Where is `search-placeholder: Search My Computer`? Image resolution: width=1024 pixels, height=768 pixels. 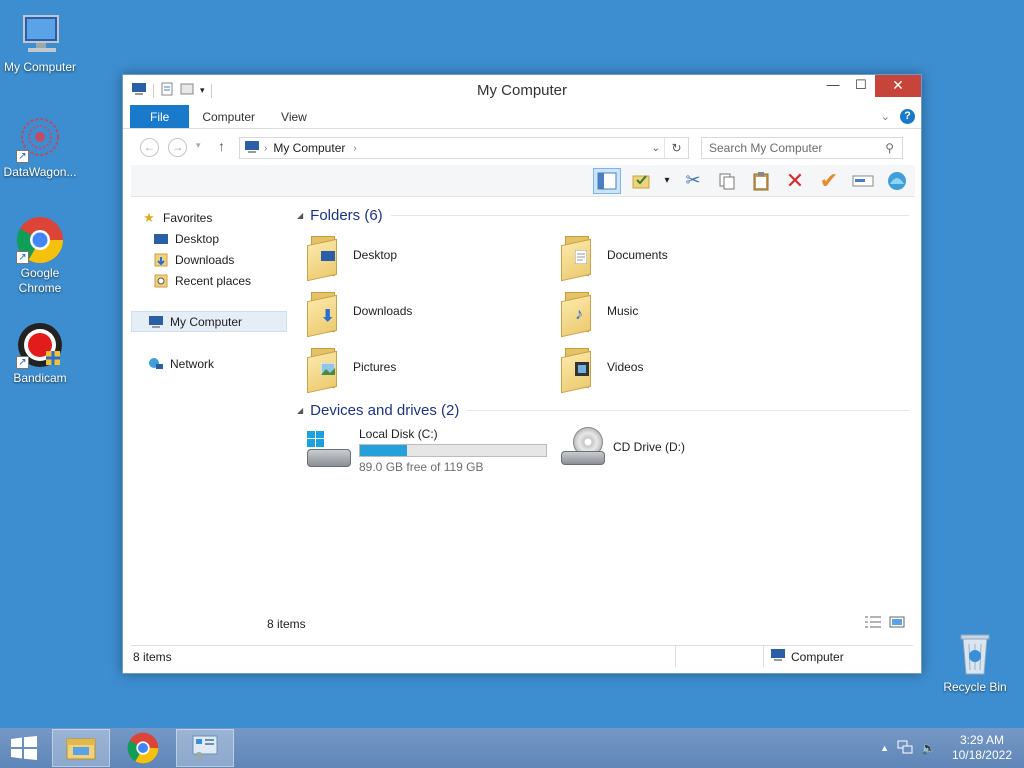 search-placeholder: Search My Computer is located at coordinates (766, 148).